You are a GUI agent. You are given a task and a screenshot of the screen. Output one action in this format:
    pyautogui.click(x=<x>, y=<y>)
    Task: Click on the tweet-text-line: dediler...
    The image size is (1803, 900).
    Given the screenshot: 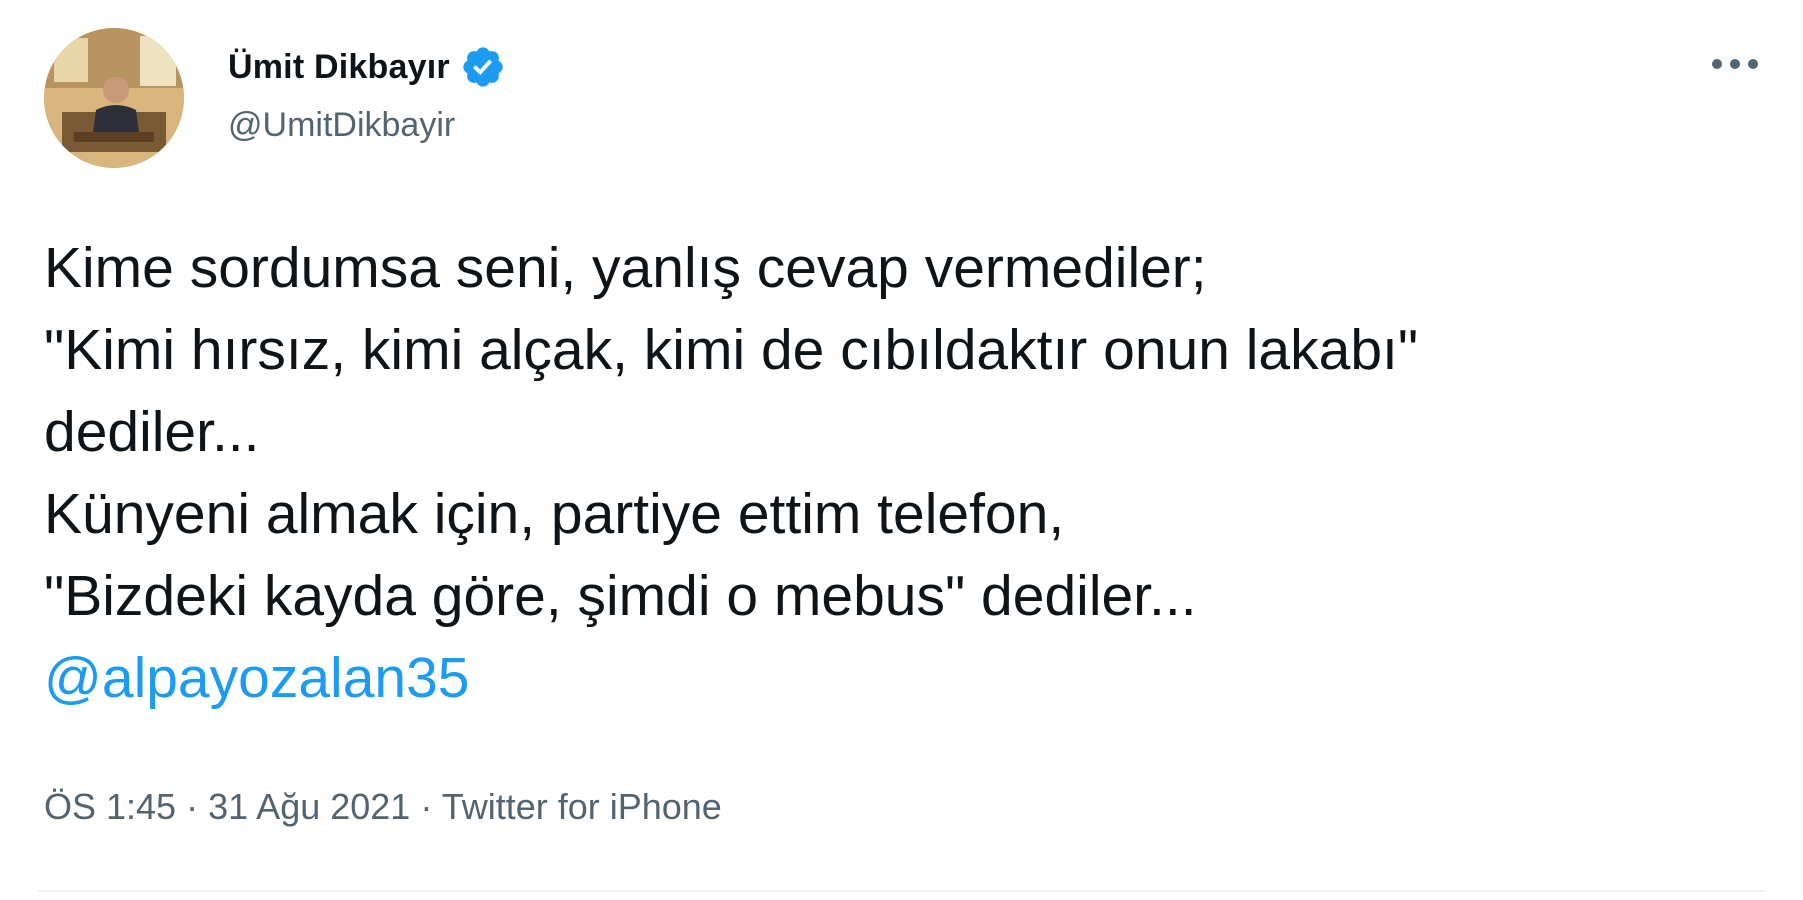 What is the action you would take?
    pyautogui.click(x=152, y=432)
    